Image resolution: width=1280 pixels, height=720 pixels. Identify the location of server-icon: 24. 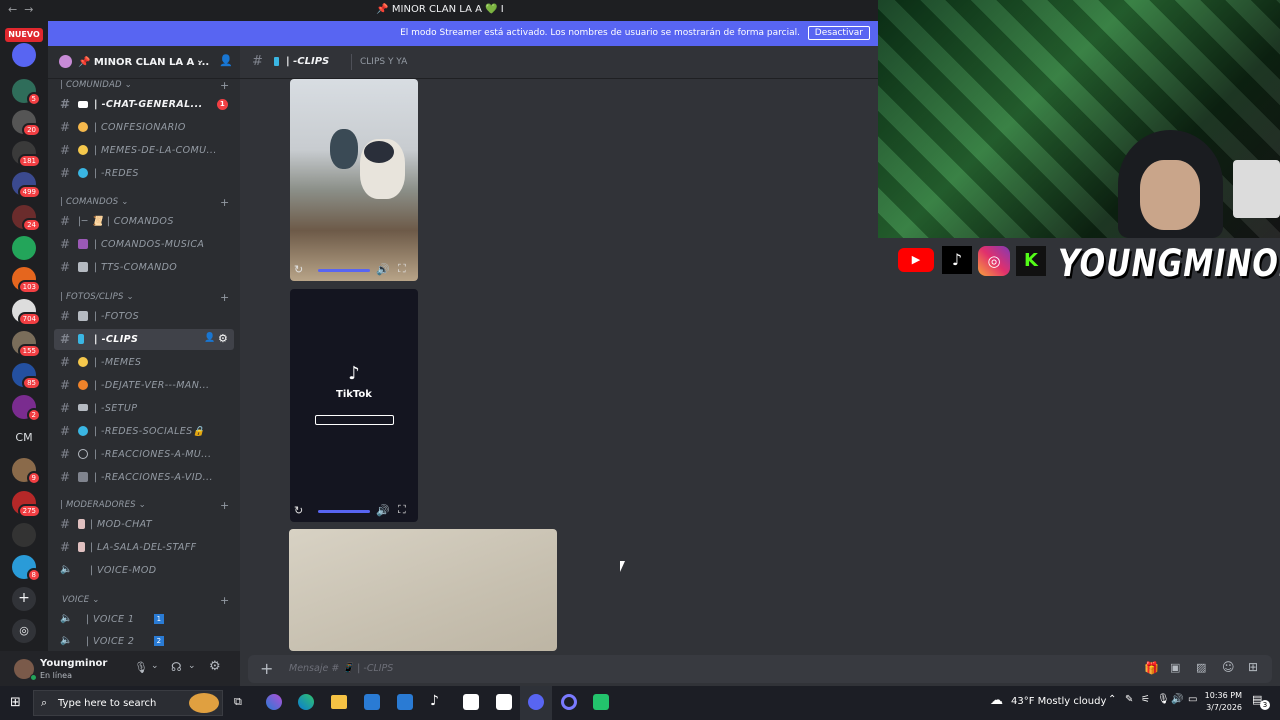
(26, 218).